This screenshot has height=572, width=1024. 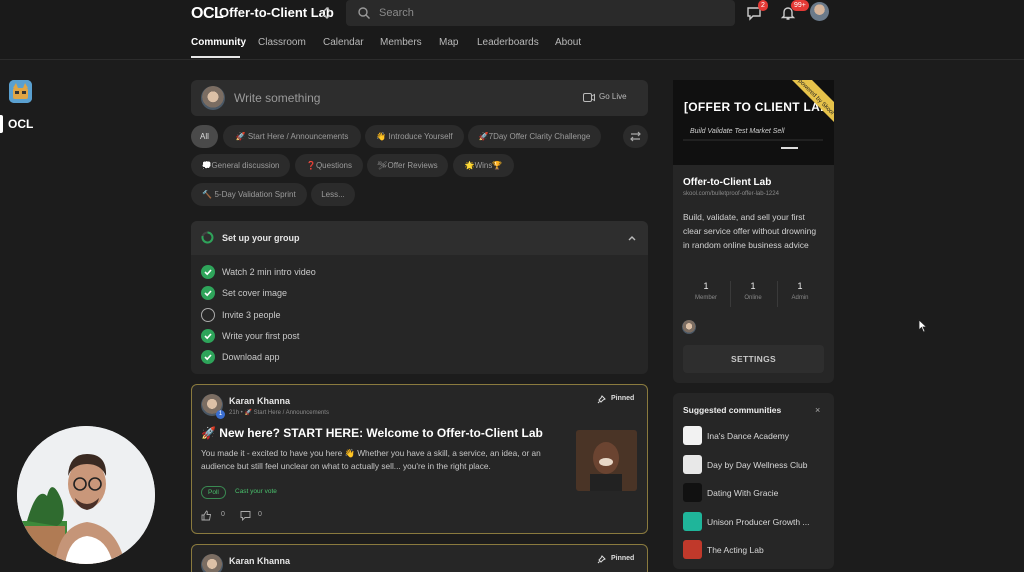 What do you see at coordinates (732, 410) in the screenshot?
I see `suggested-title: Suggested communities` at bounding box center [732, 410].